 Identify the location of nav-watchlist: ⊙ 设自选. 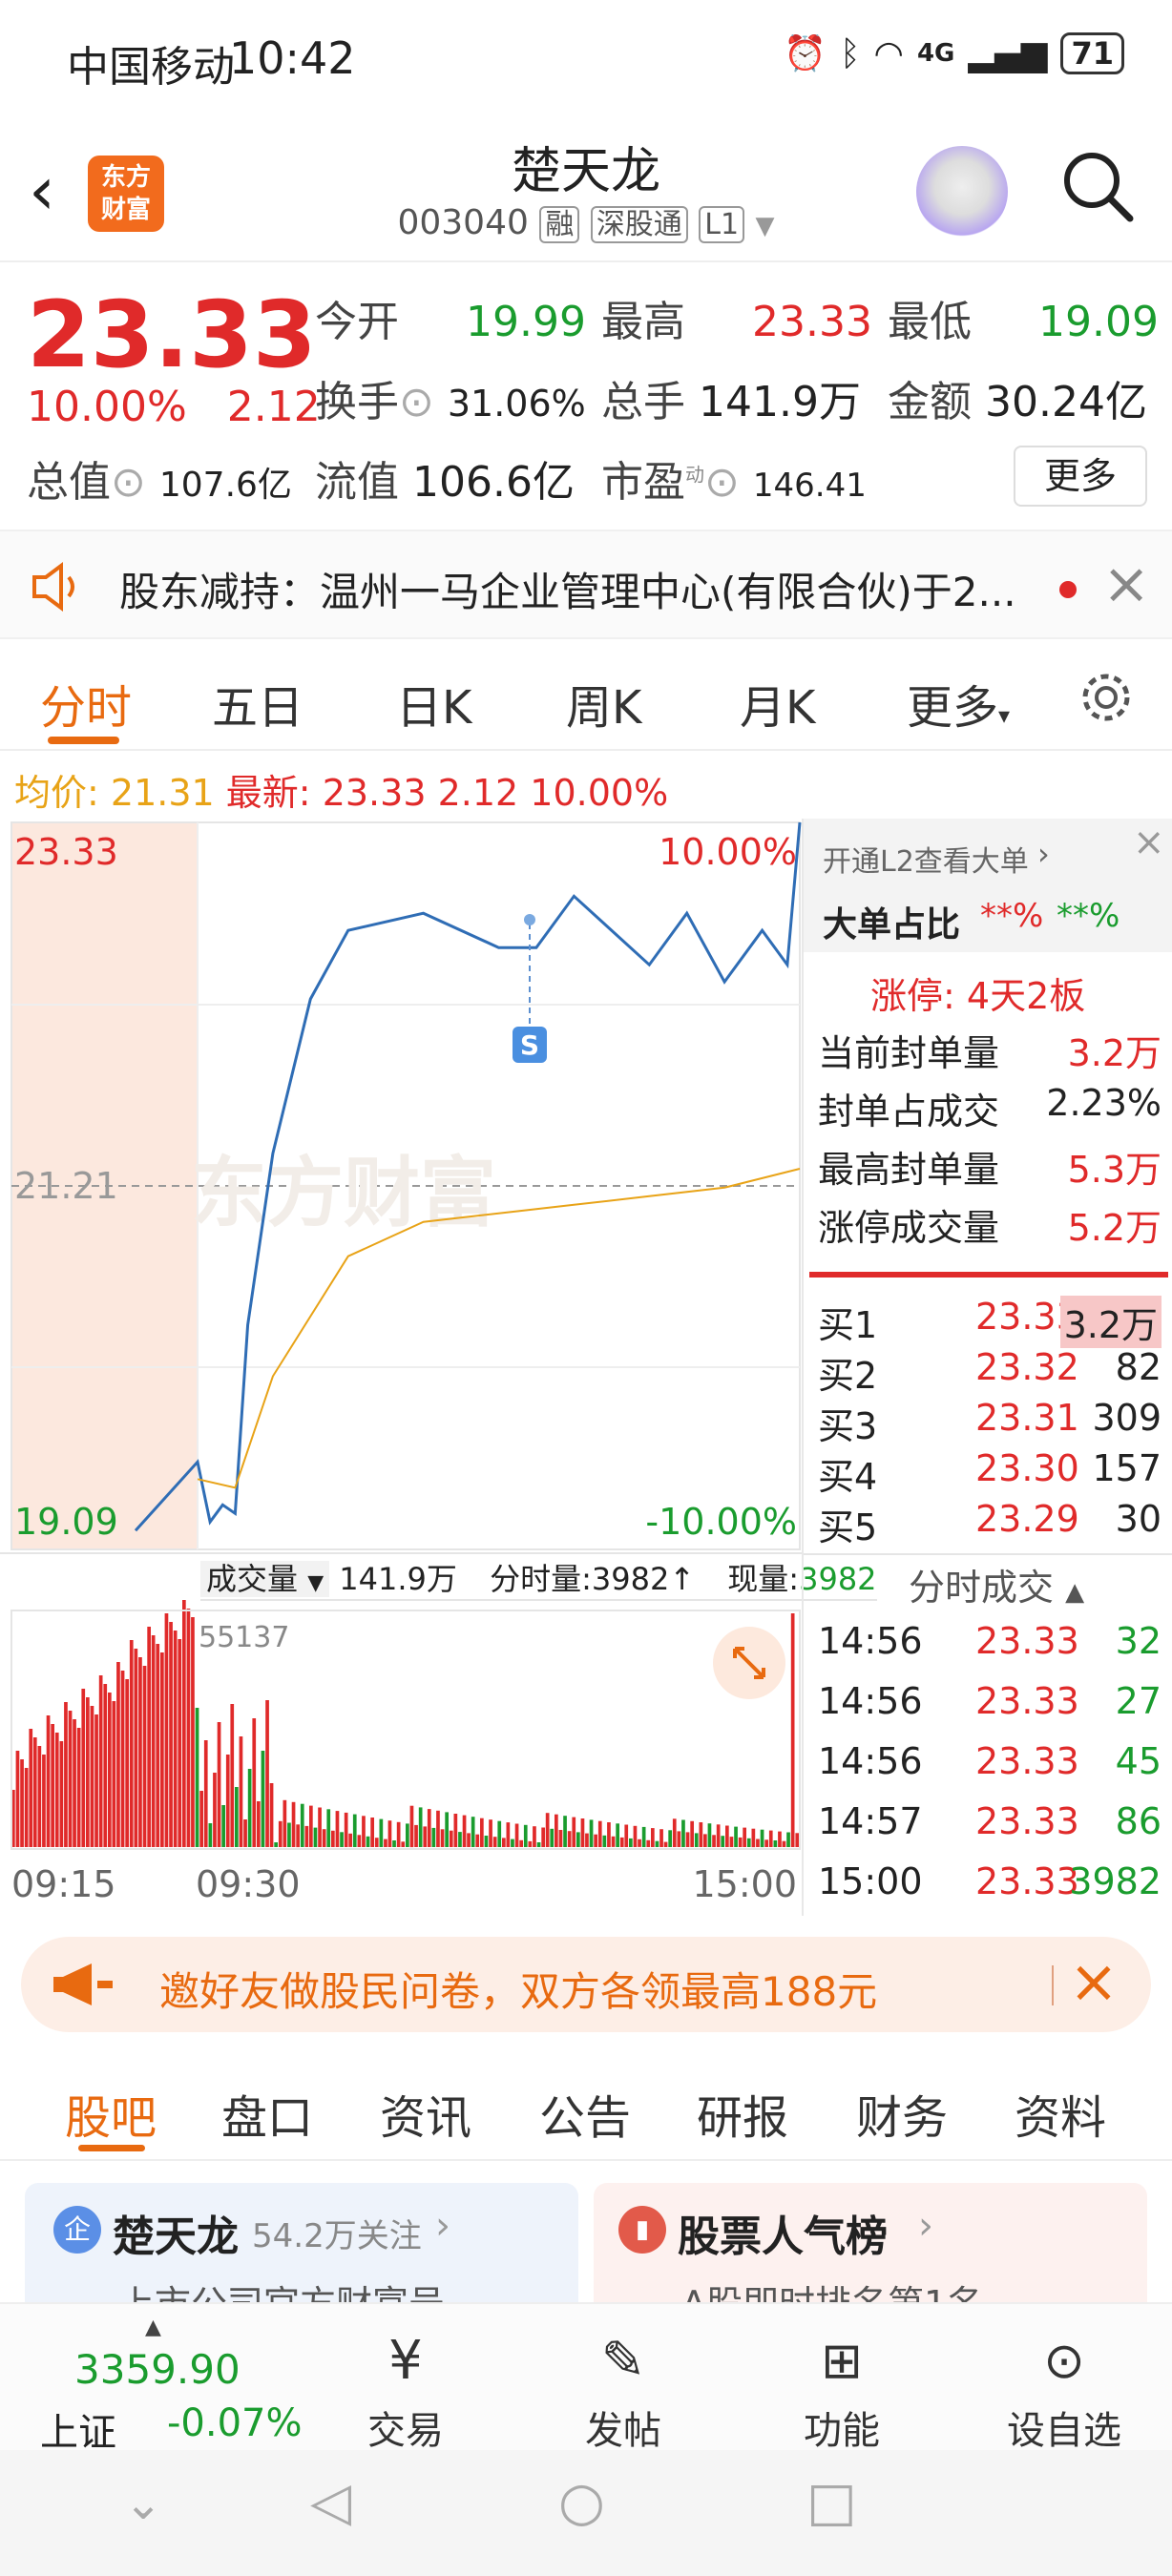
(1064, 2389).